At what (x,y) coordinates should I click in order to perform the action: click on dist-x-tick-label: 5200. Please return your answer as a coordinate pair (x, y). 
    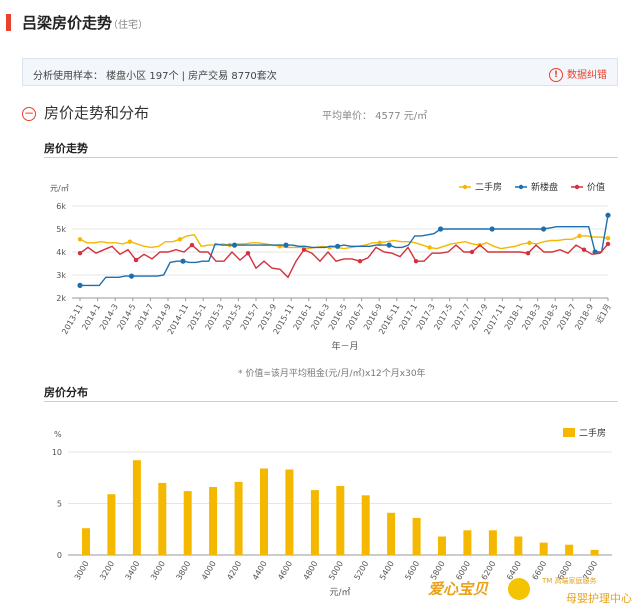
    Looking at the image, I should click on (361, 571).